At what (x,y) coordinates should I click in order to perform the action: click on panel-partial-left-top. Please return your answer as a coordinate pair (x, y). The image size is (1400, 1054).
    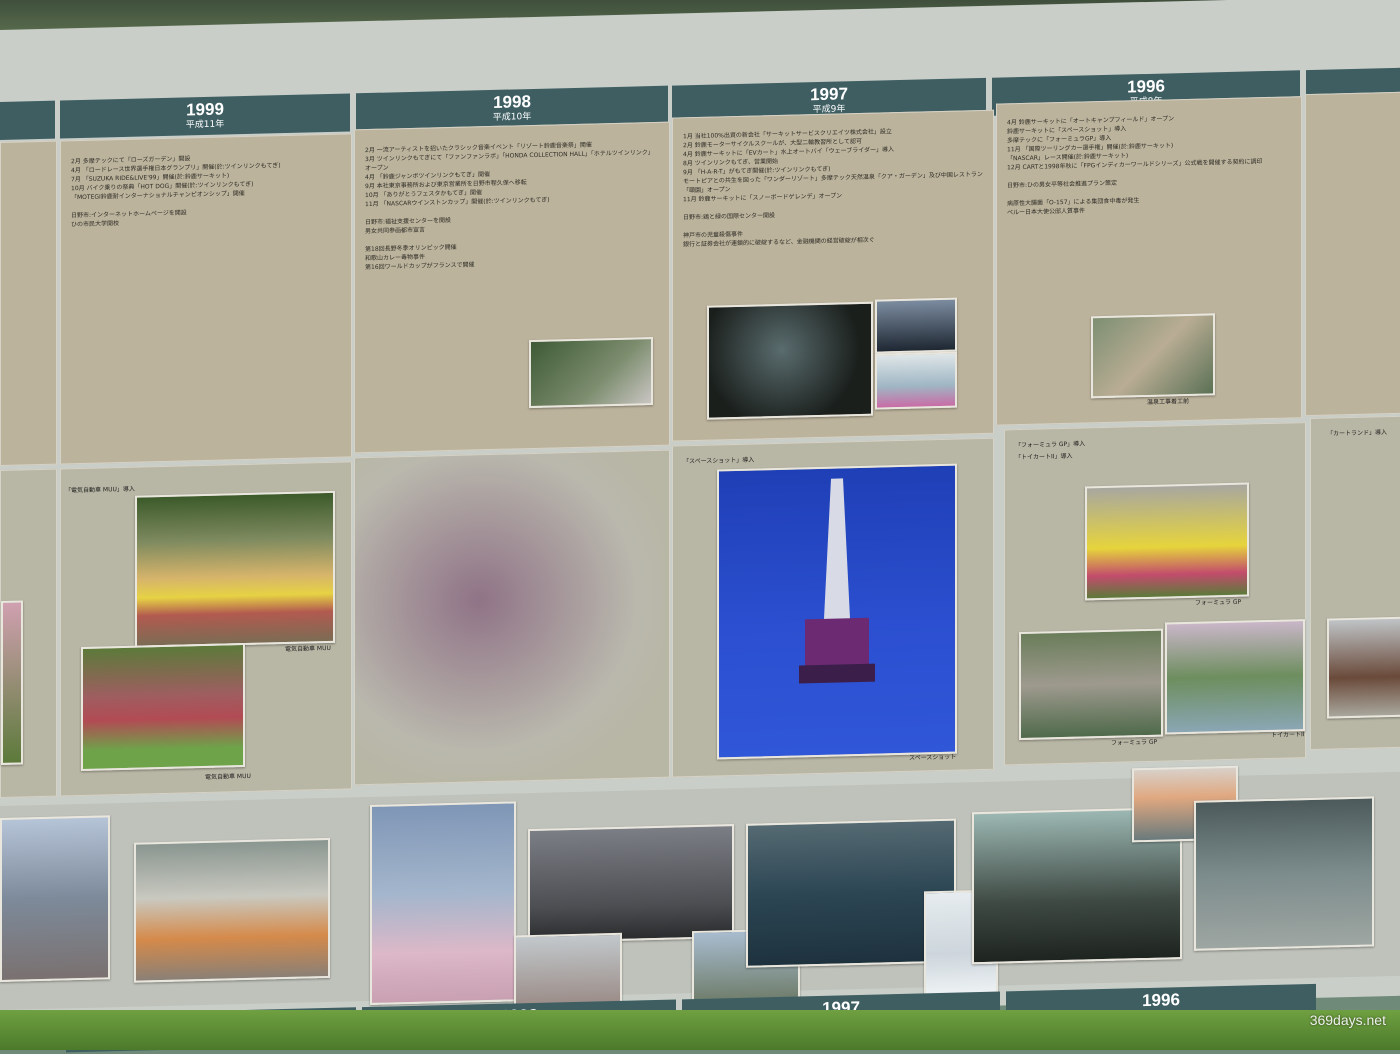
    Looking at the image, I should click on (28, 303).